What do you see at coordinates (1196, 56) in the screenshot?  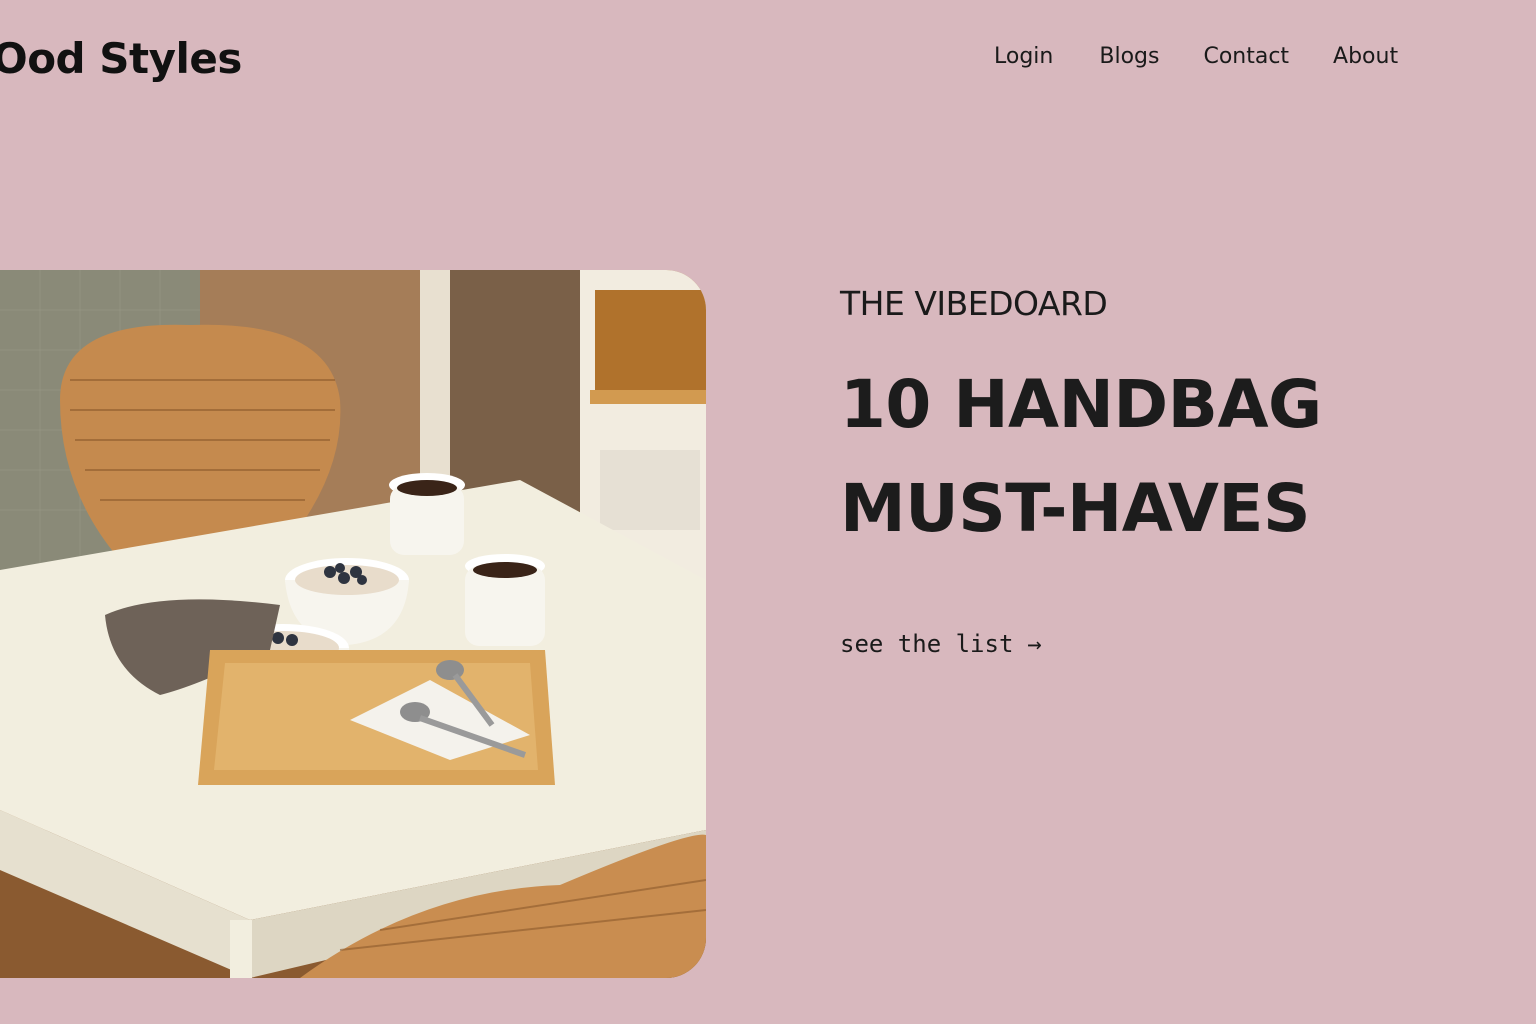 I see `main-nav: Login Blogs Contact About` at bounding box center [1196, 56].